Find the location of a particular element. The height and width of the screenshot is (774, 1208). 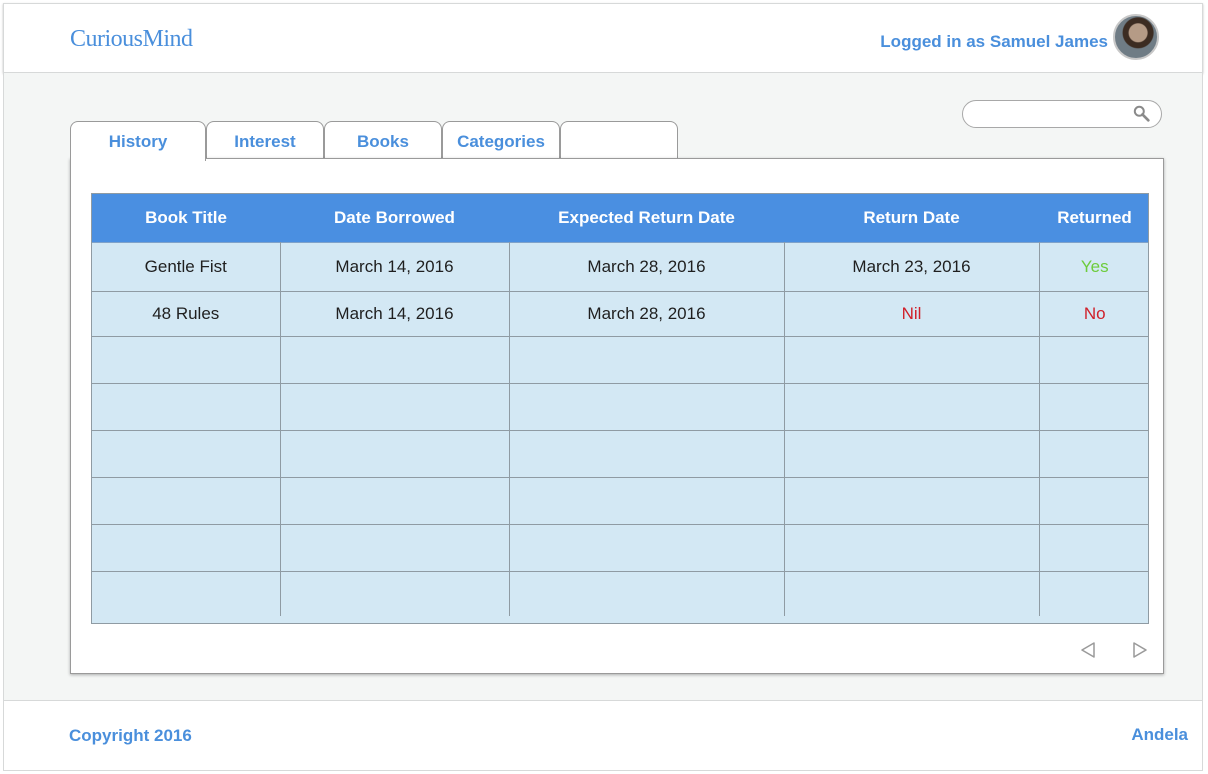

tab-books: Books is located at coordinates (383, 140).